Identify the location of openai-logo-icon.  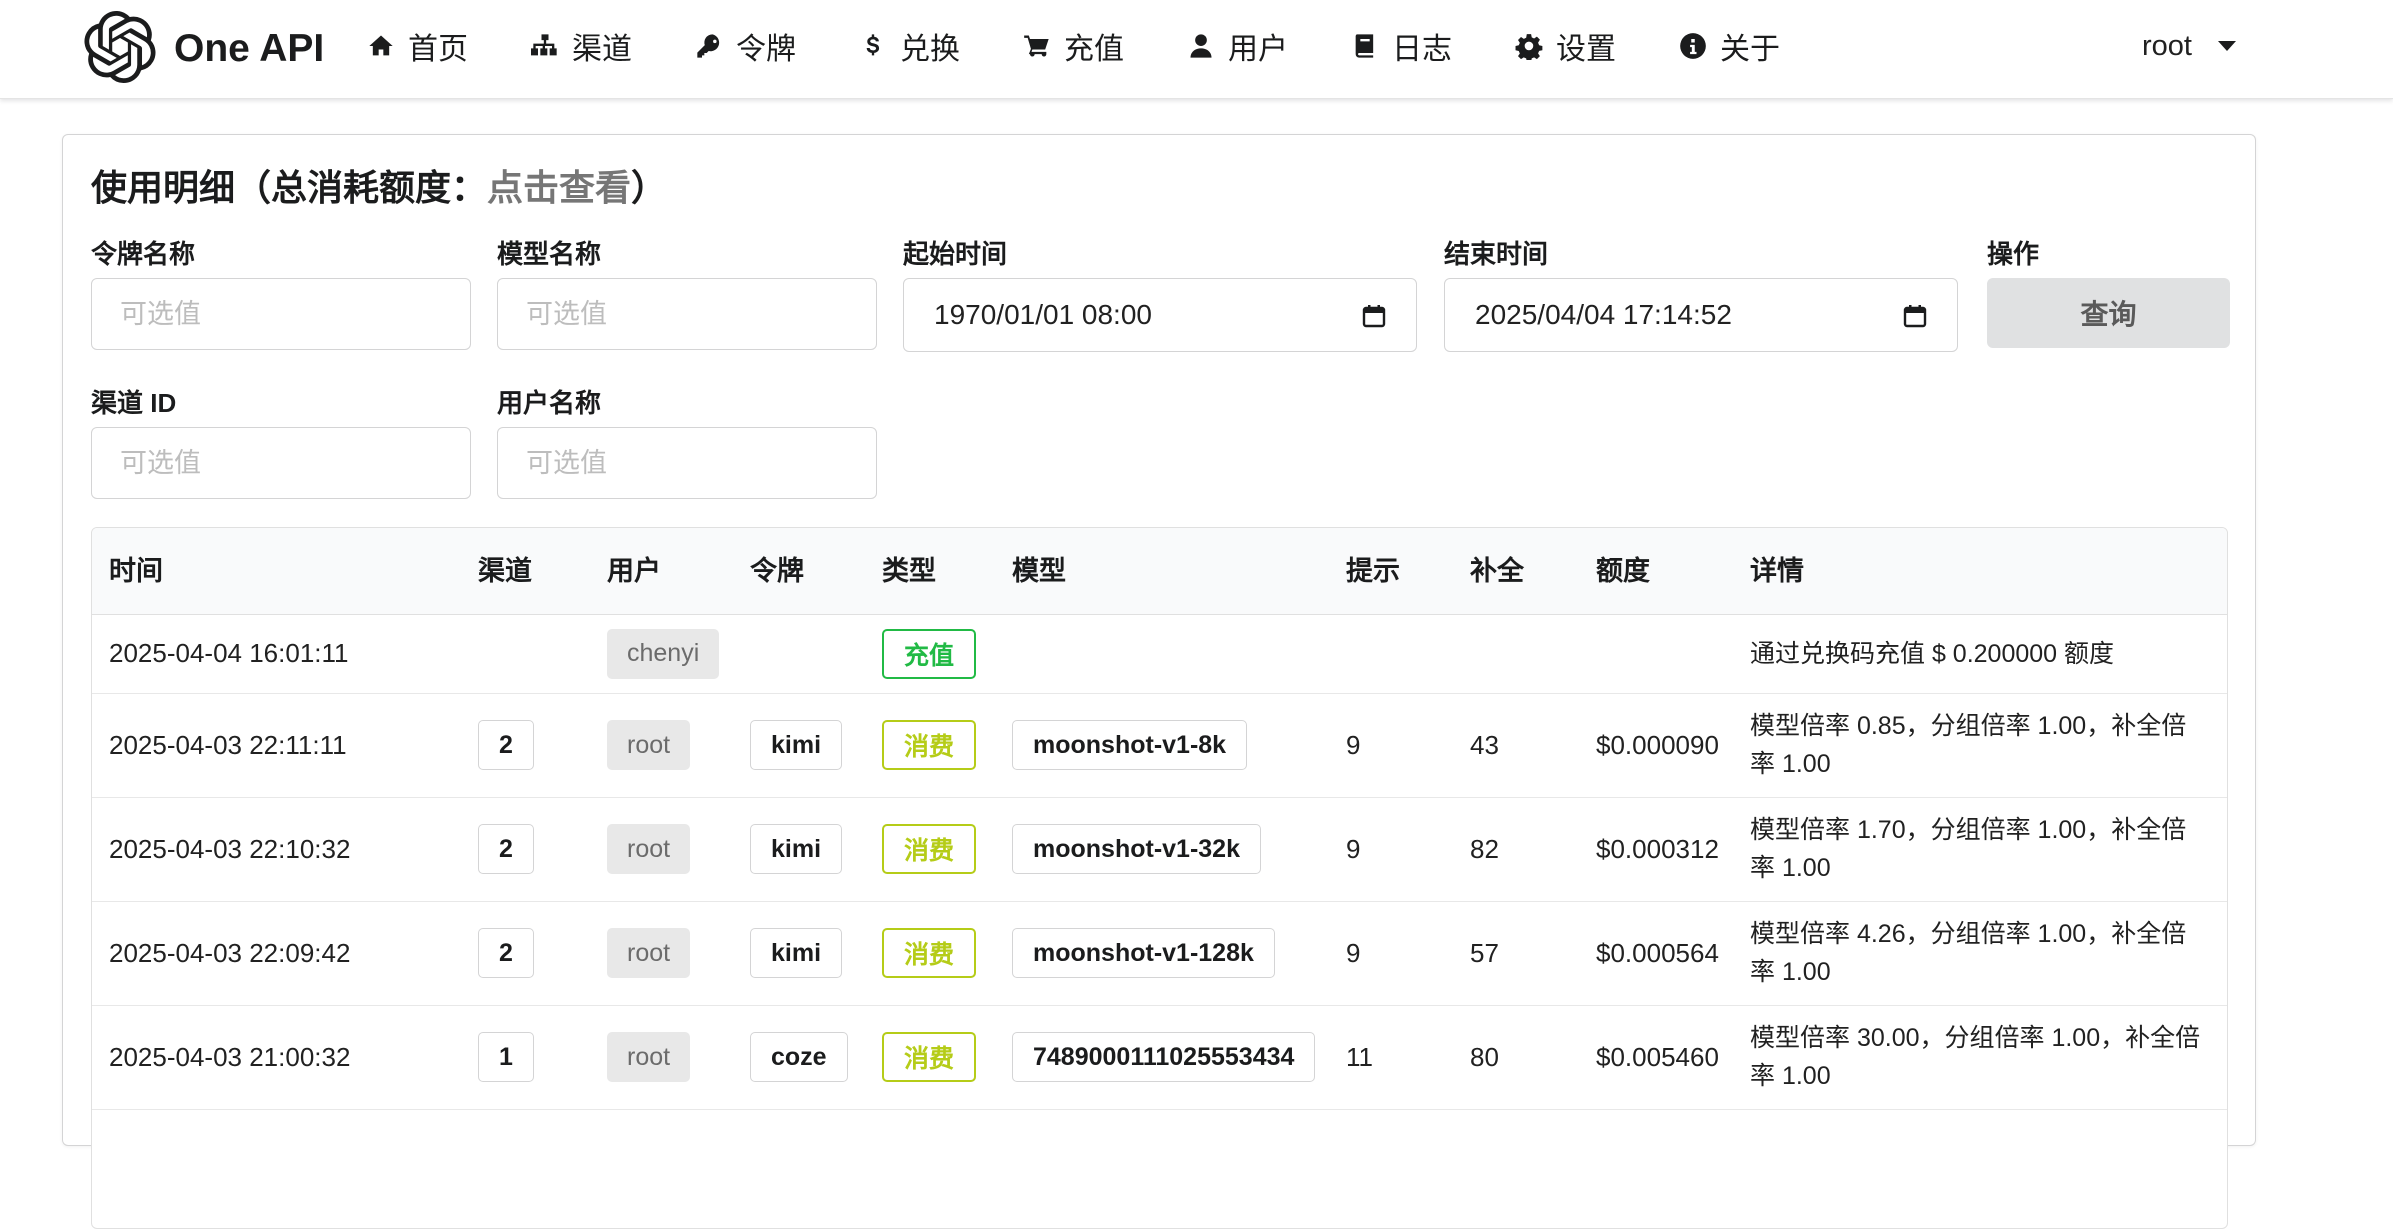
(120, 49).